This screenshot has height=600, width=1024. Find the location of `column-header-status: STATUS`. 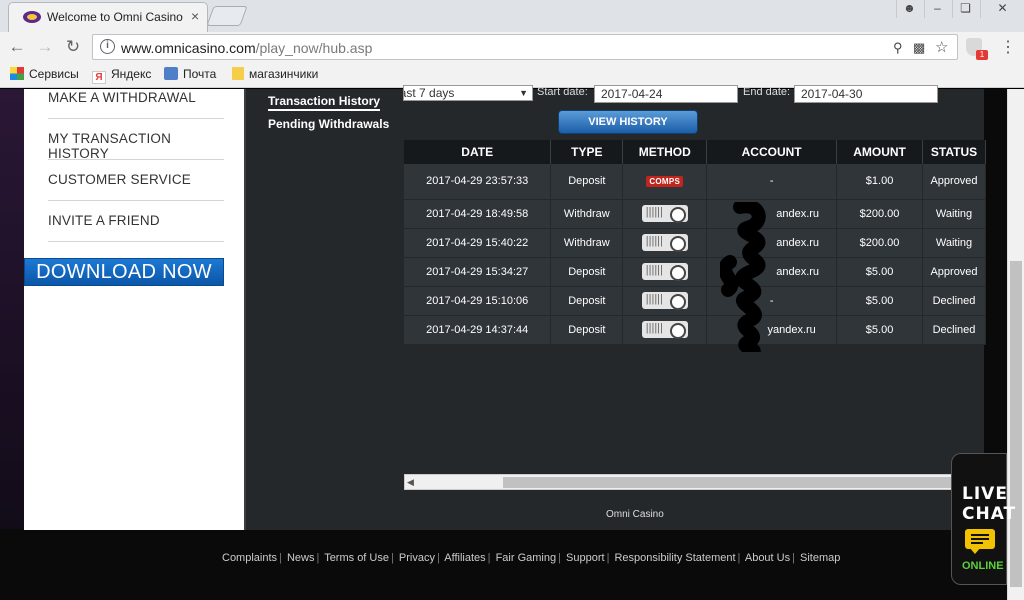

column-header-status: STATUS is located at coordinates (954, 152).